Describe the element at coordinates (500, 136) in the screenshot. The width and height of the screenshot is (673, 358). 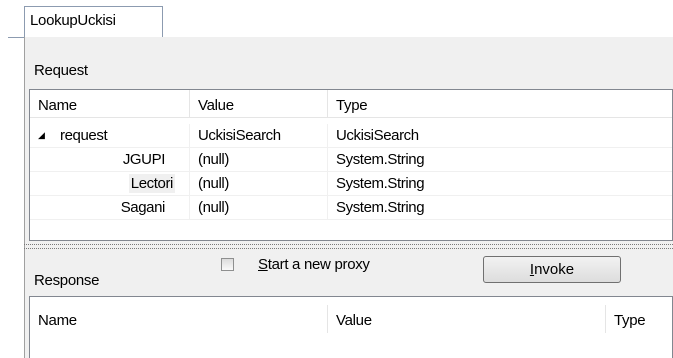
I see `table-row-request-type: UckisiSearch` at that location.